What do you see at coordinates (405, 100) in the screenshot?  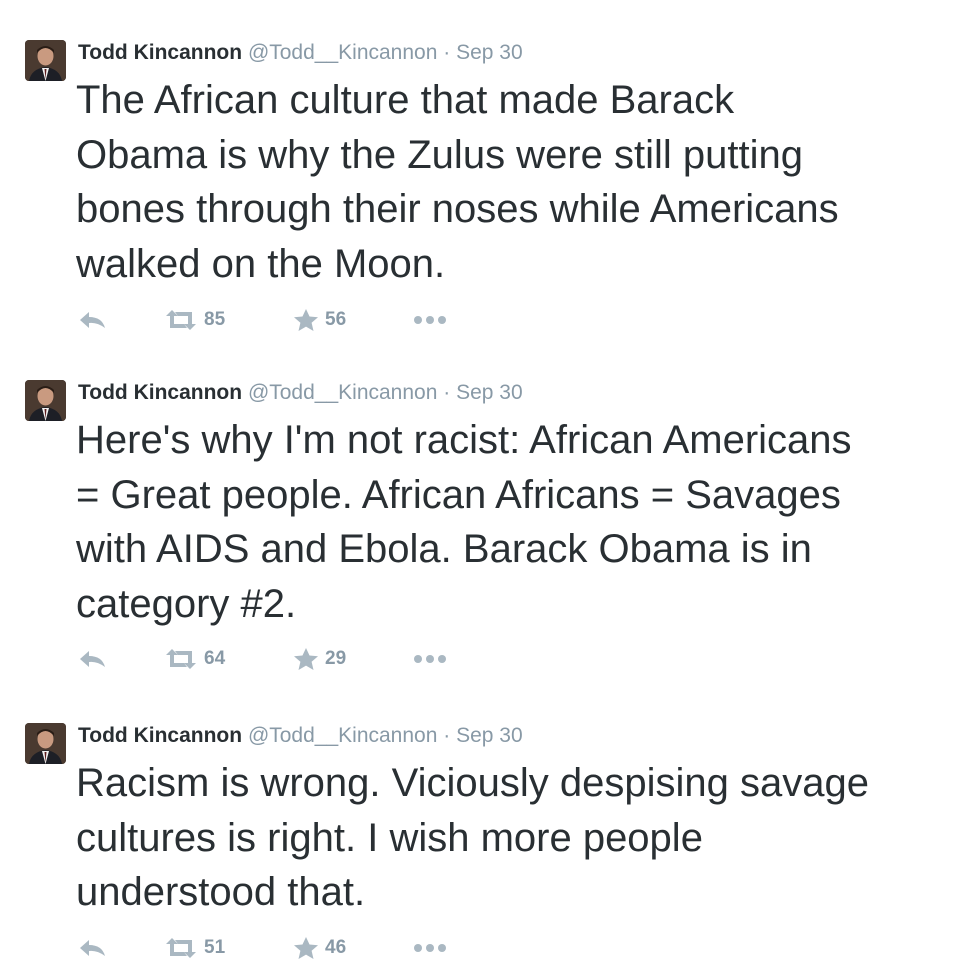 I see `tweet-text-line: The African culture that made Barack` at bounding box center [405, 100].